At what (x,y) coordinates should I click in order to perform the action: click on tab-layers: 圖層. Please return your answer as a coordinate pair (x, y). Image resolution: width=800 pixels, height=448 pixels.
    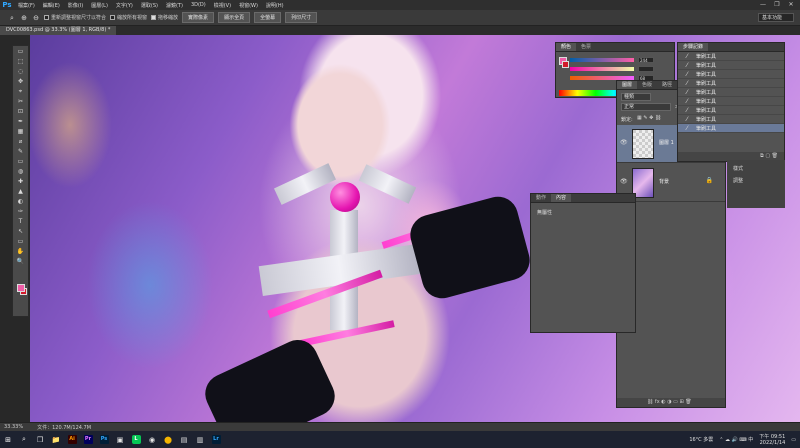
    Looking at the image, I should click on (627, 85).